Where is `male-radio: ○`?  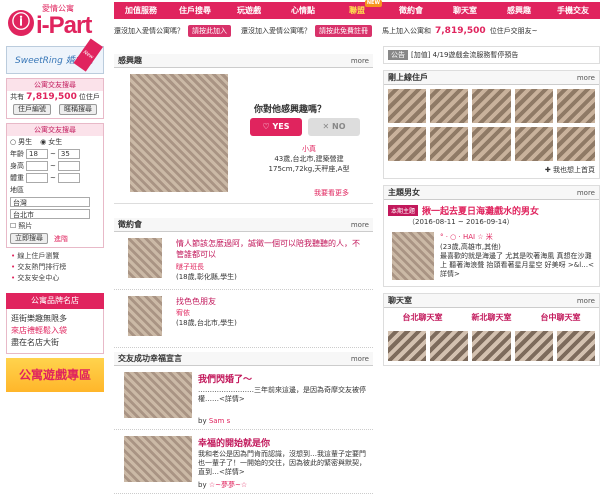
male-radio: ○ is located at coordinates (13, 142).